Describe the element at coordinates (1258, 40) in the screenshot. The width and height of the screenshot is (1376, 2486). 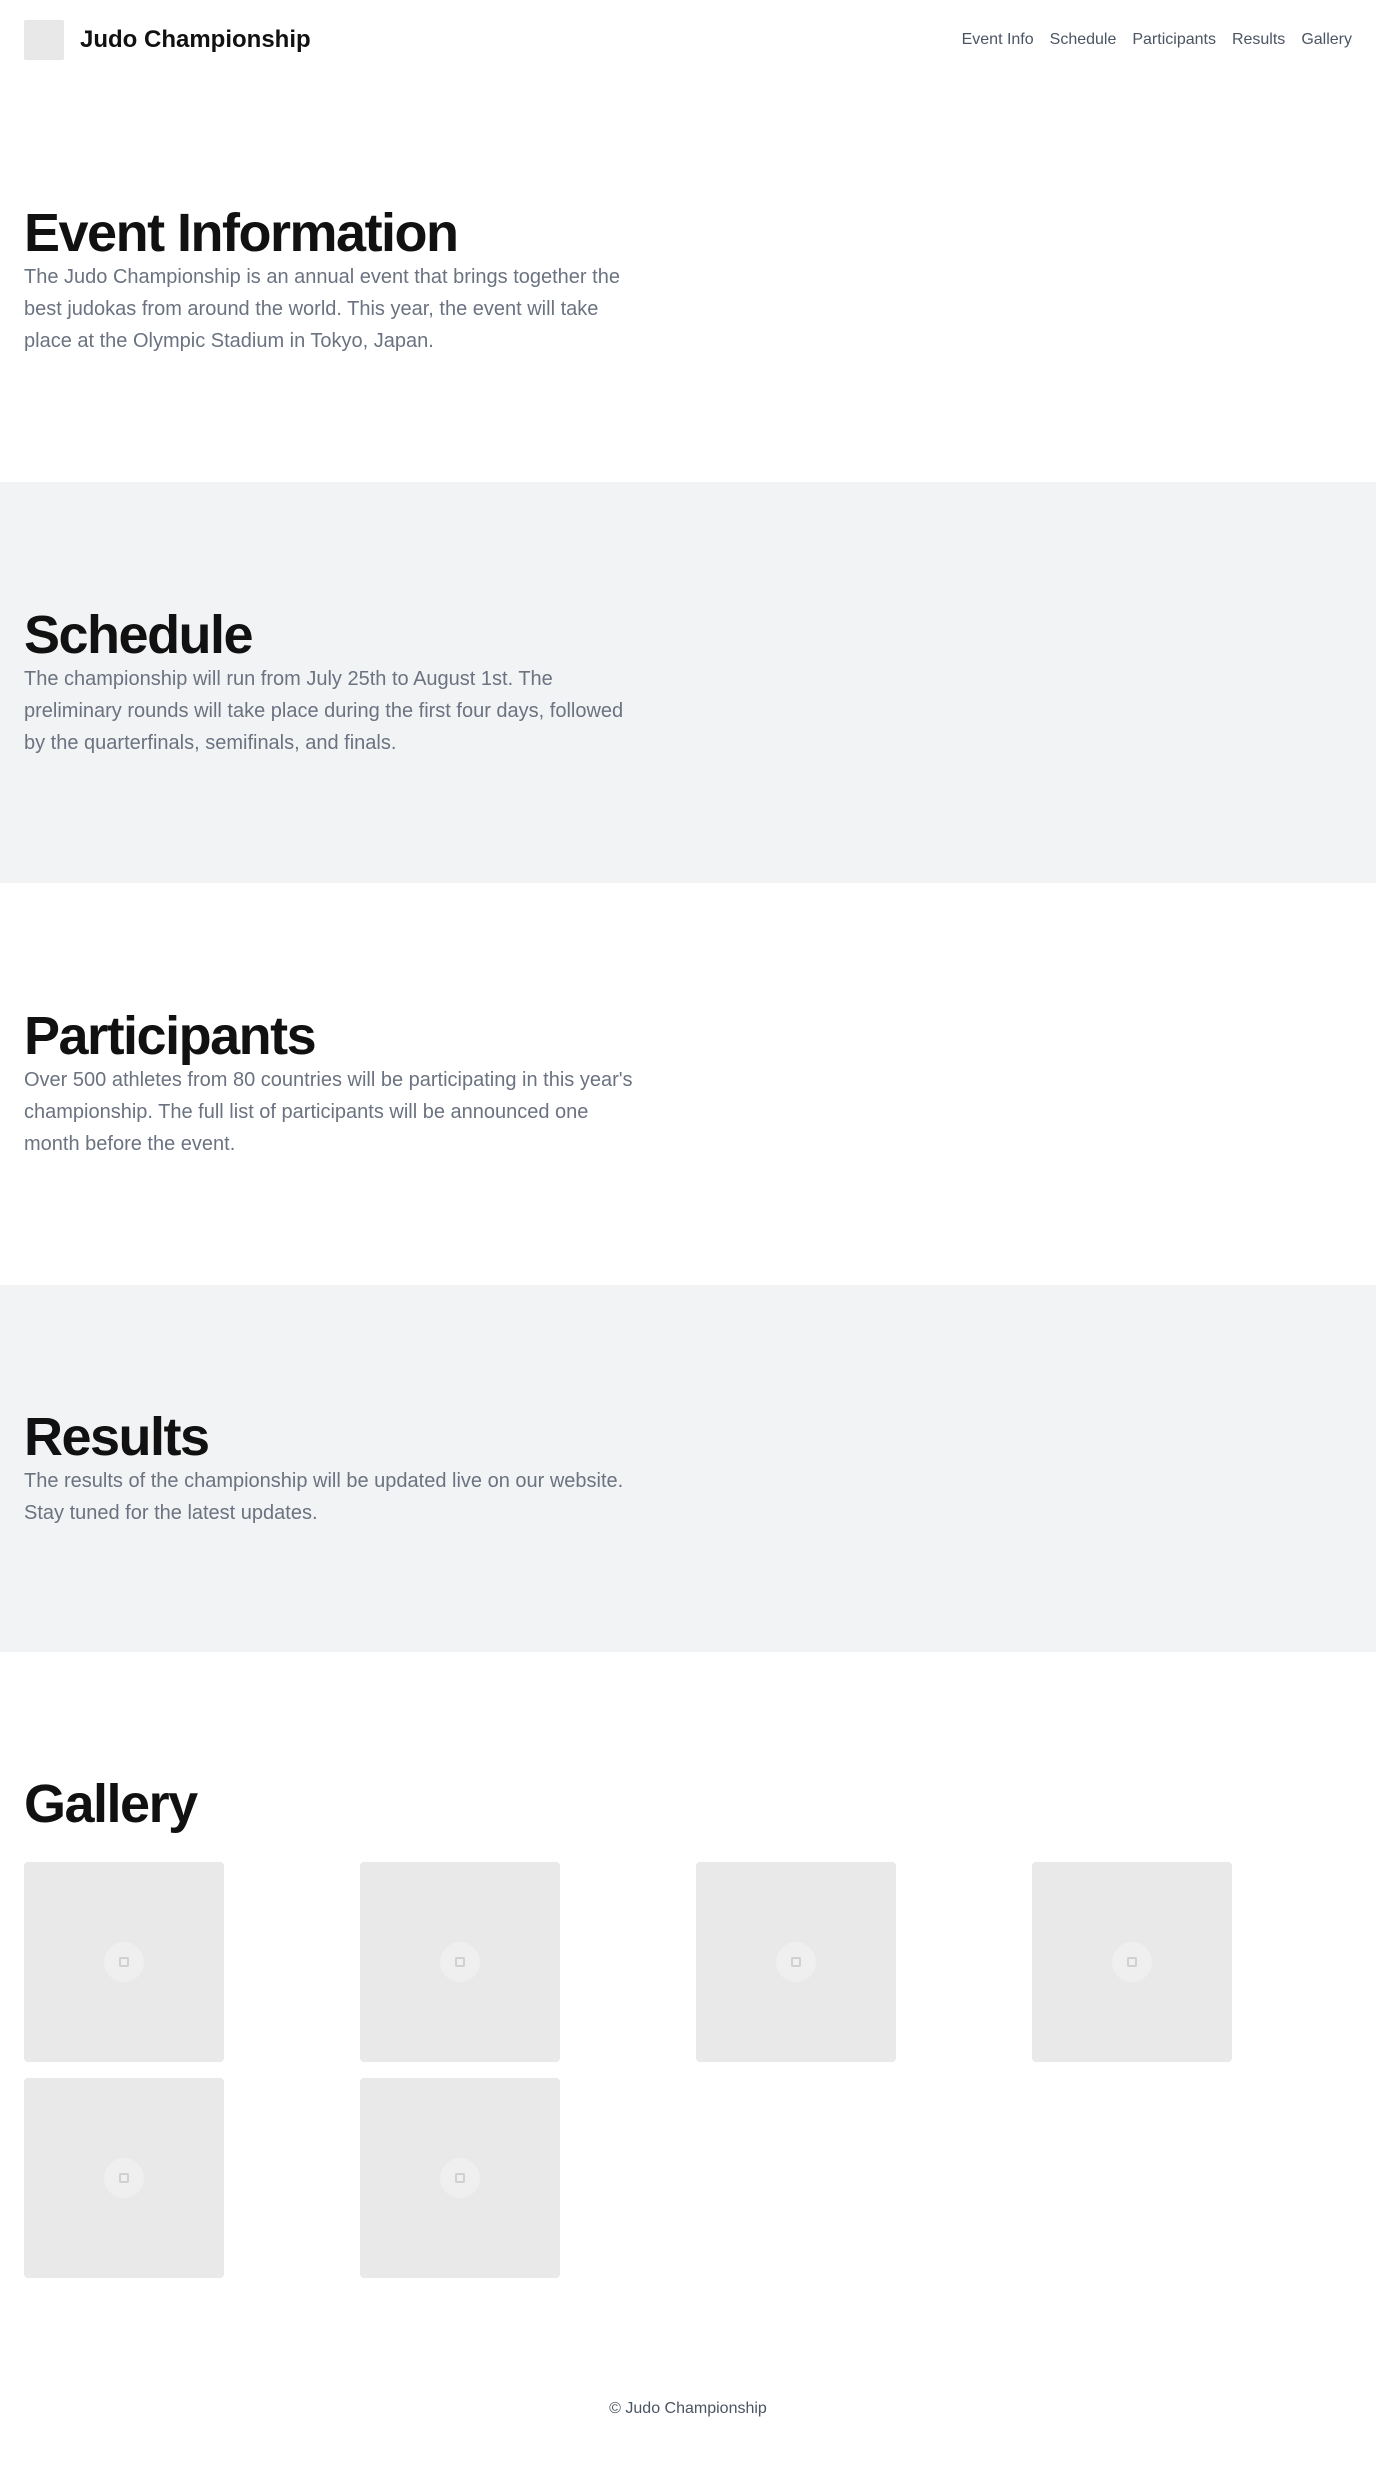
I see `nav-link-results: Results` at that location.